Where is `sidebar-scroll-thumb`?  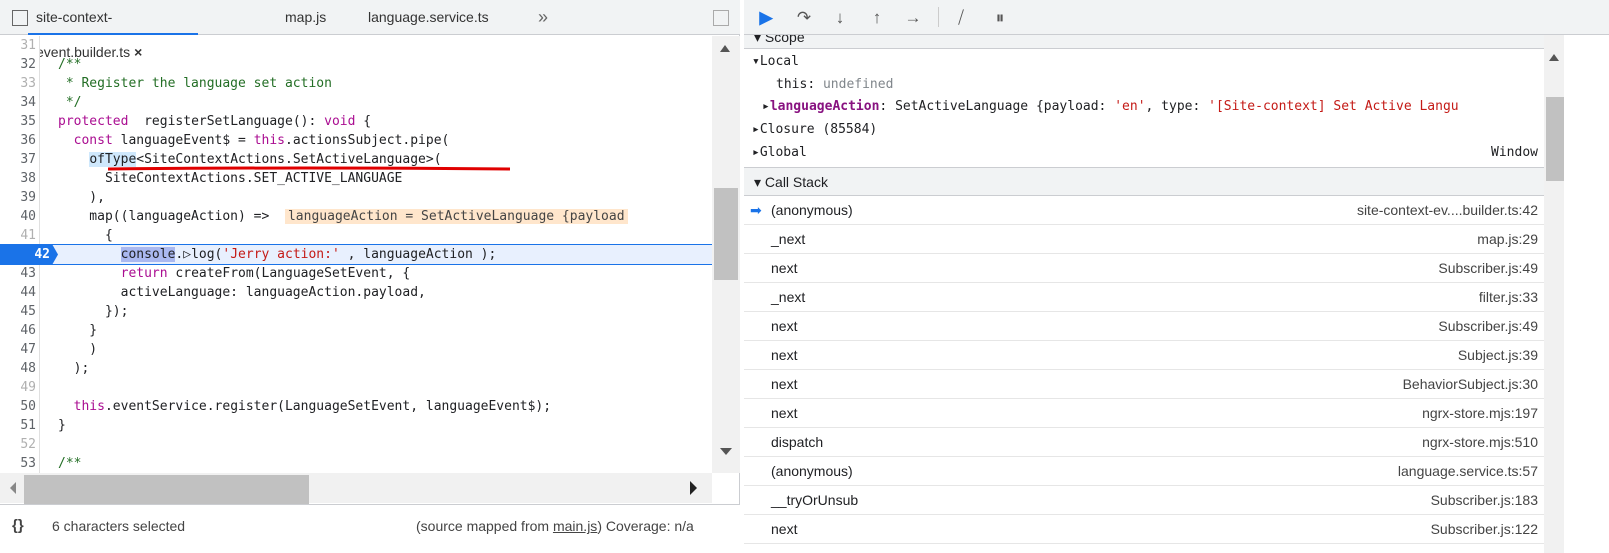
sidebar-scroll-thumb is located at coordinates (1555, 139).